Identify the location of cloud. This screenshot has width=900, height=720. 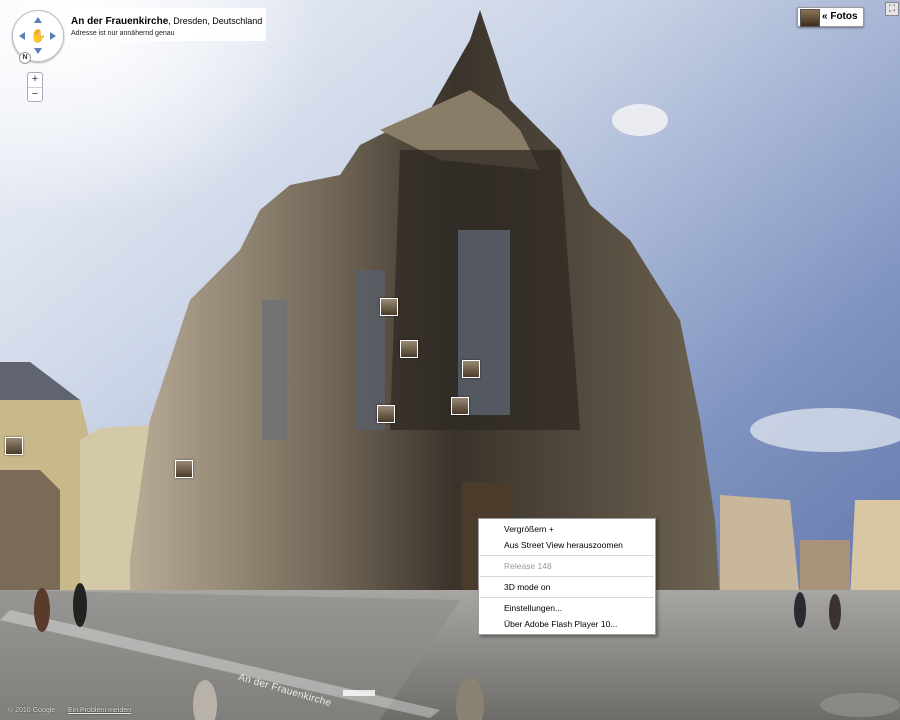
(640, 120).